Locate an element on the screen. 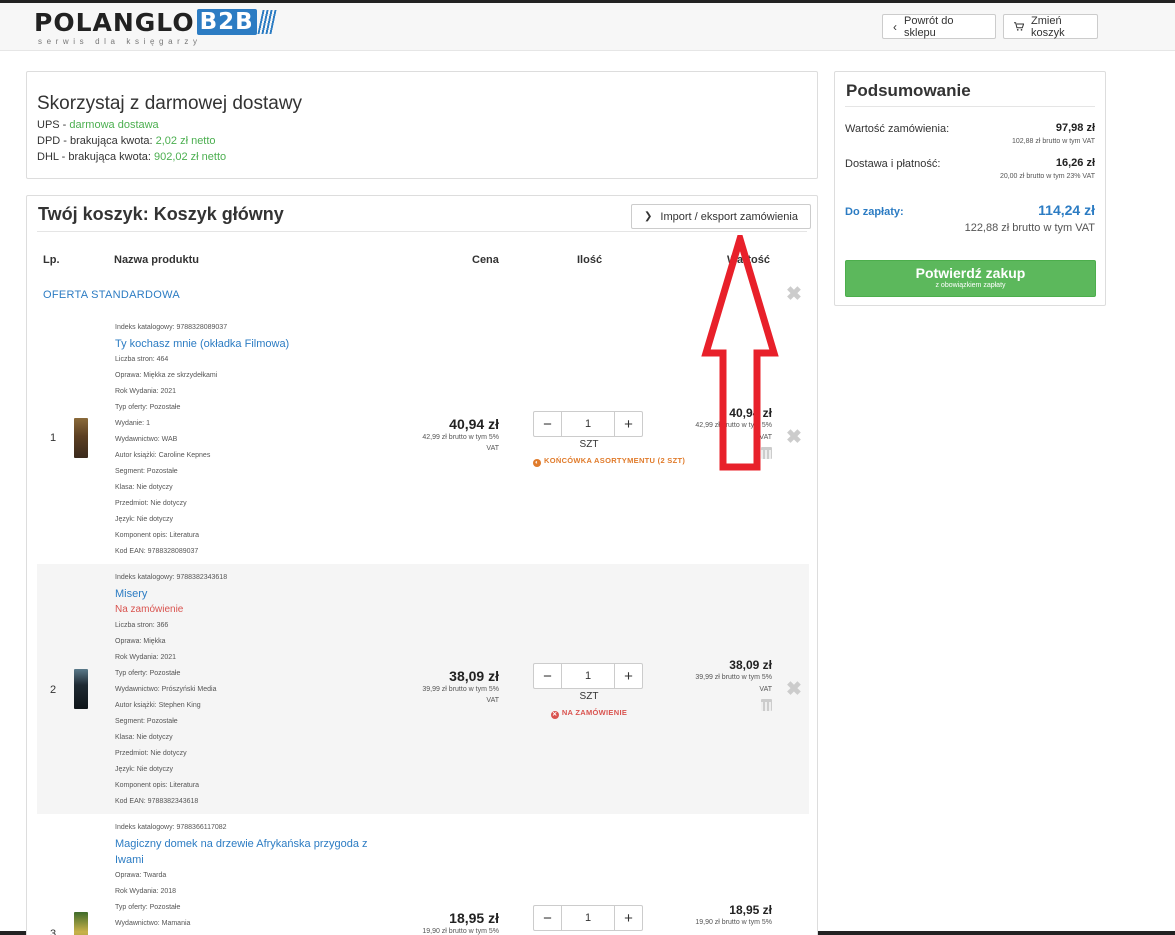 This screenshot has width=1175, height=935. product-title-link: Misery is located at coordinates (250, 594).